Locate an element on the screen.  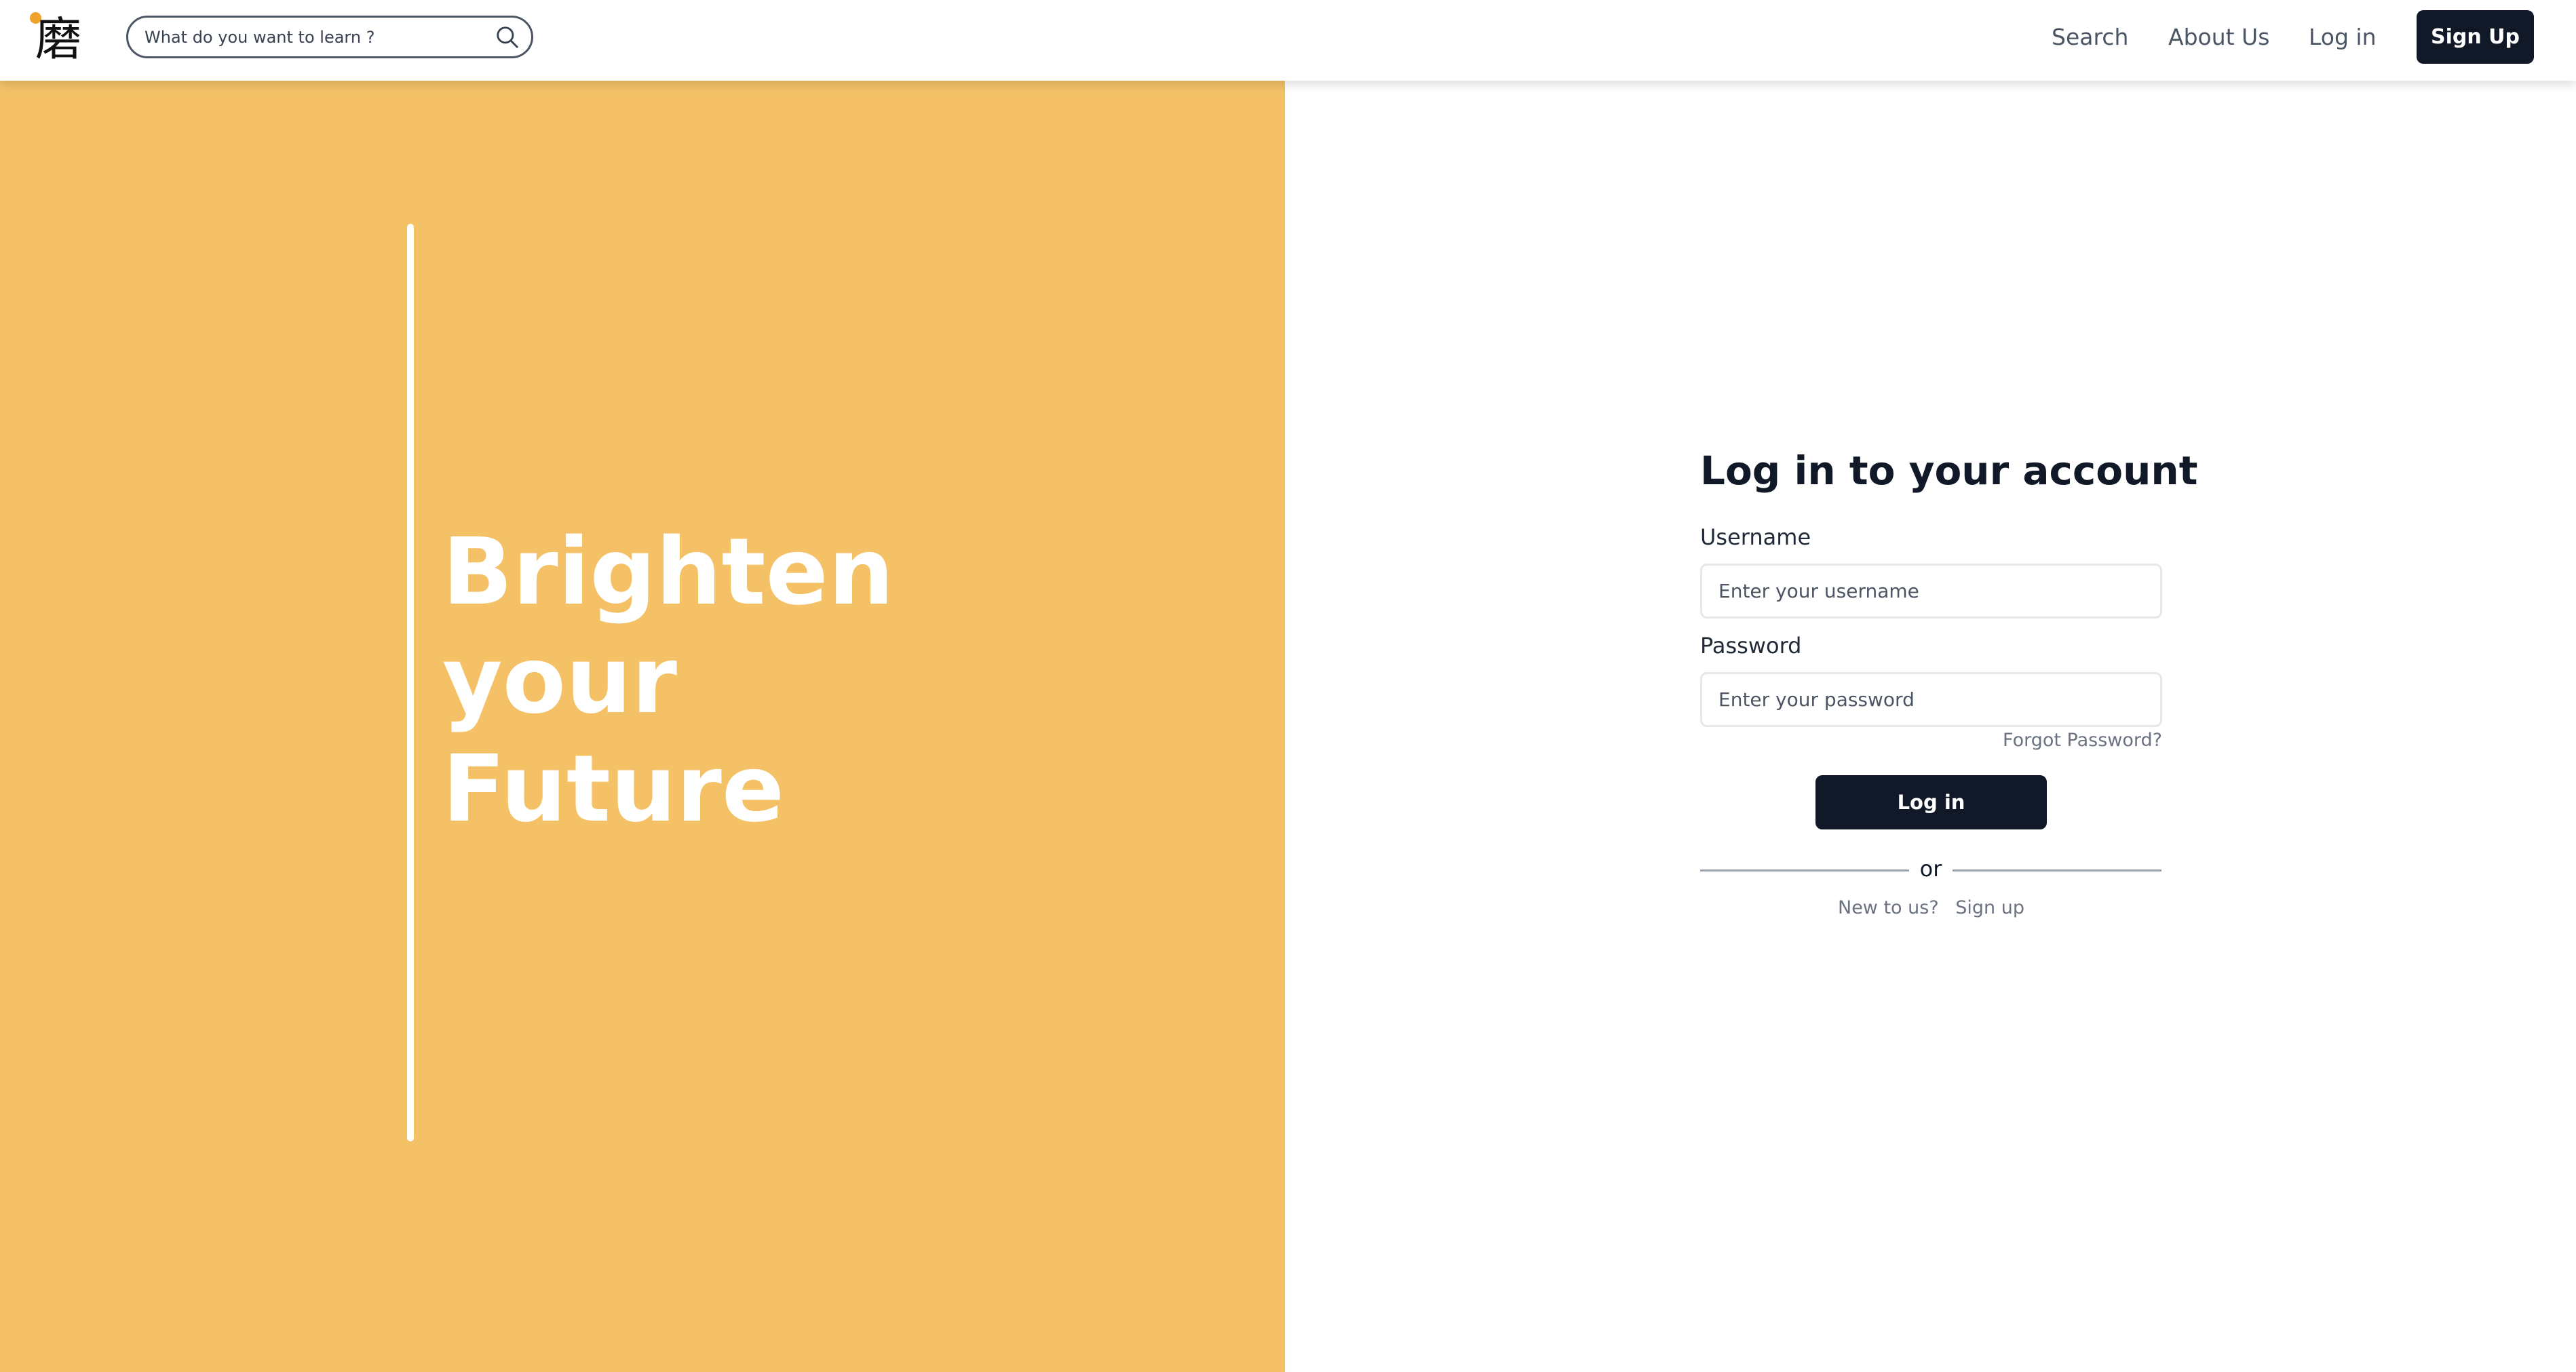
new-user-text: New to us? is located at coordinates (1888, 907).